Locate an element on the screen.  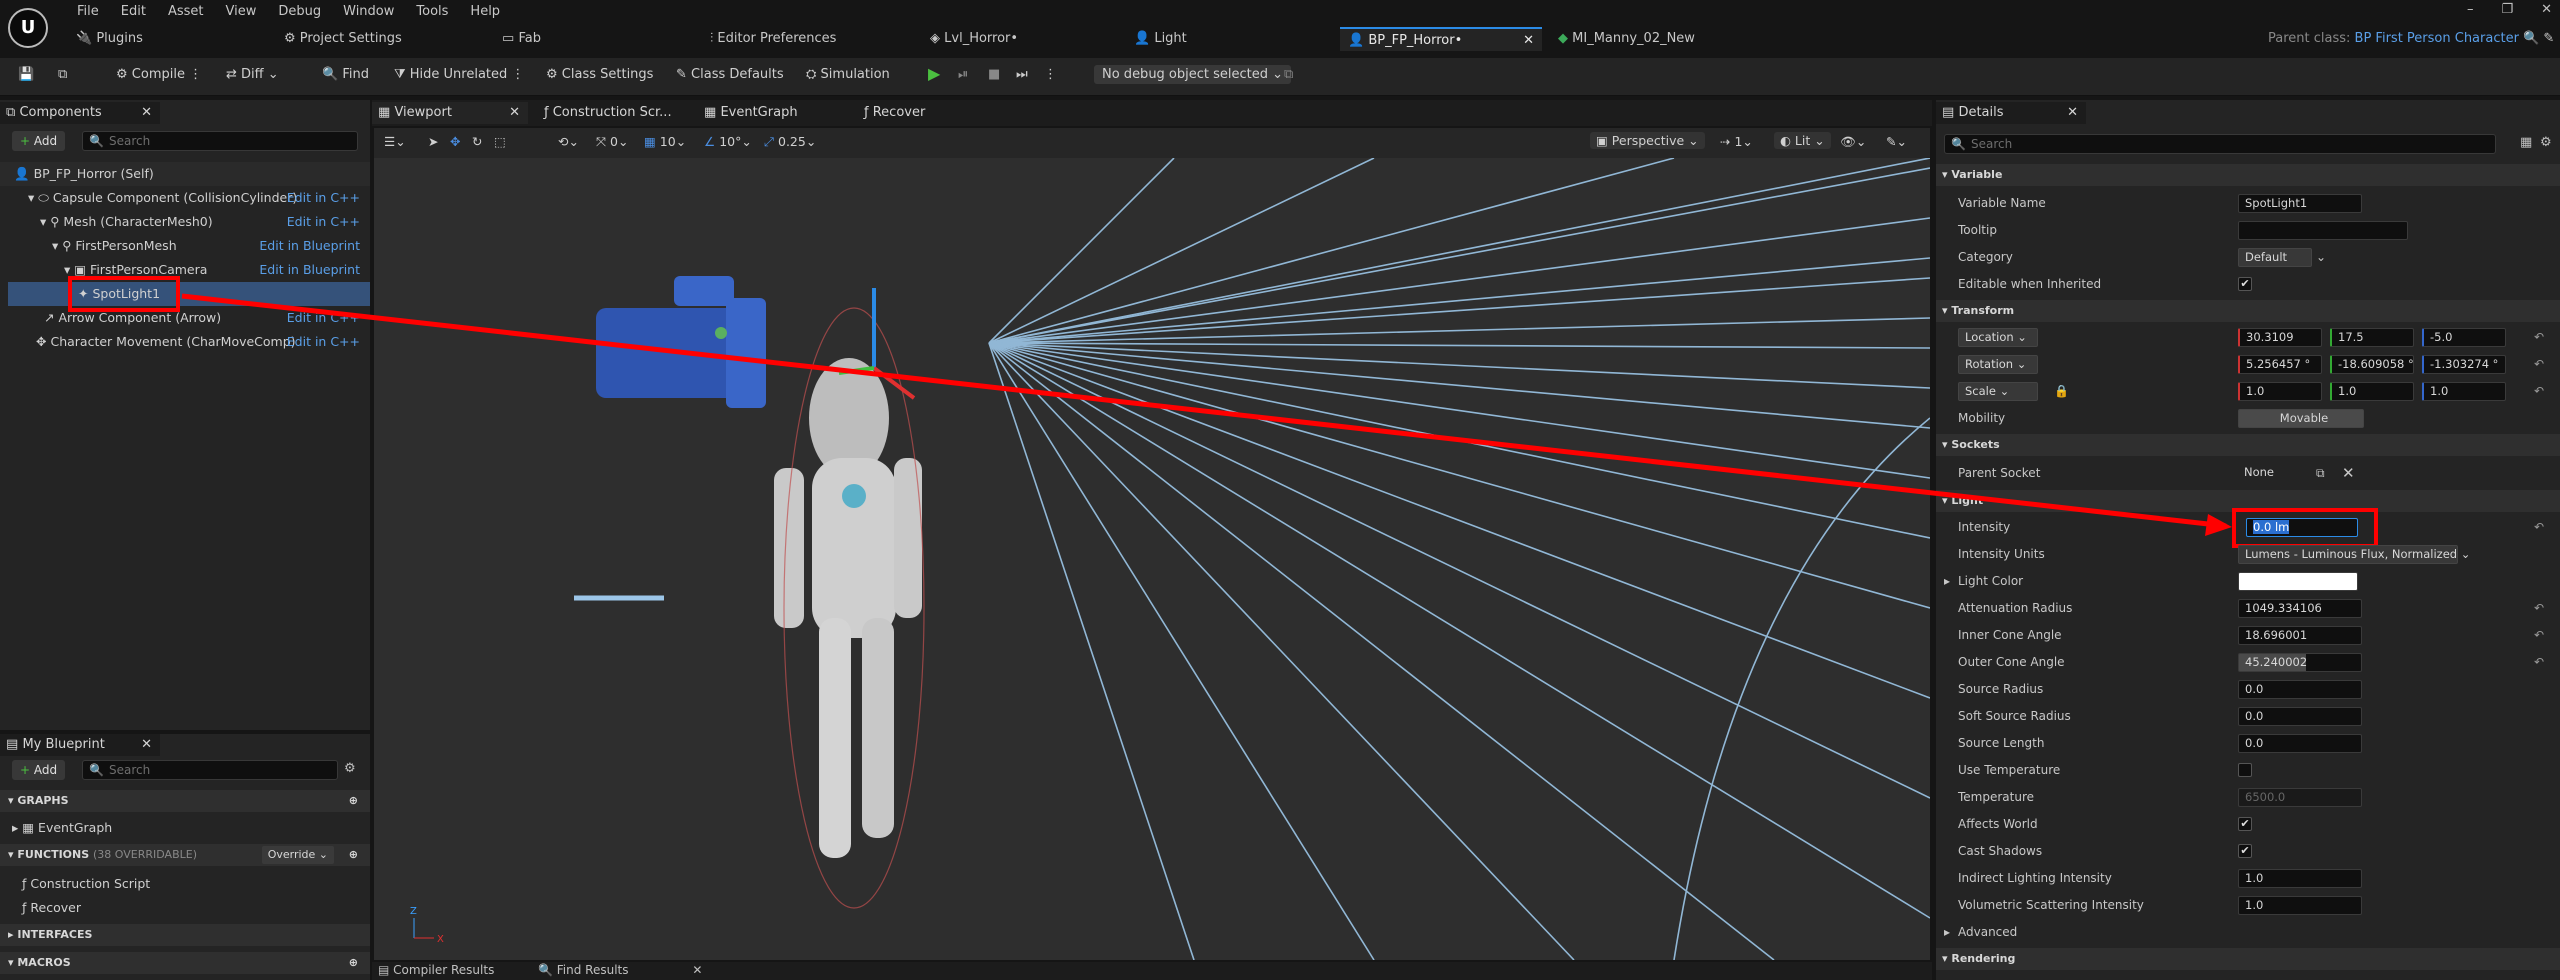
chevron-down-icon: ⌄ is located at coordinates (2321, 257).